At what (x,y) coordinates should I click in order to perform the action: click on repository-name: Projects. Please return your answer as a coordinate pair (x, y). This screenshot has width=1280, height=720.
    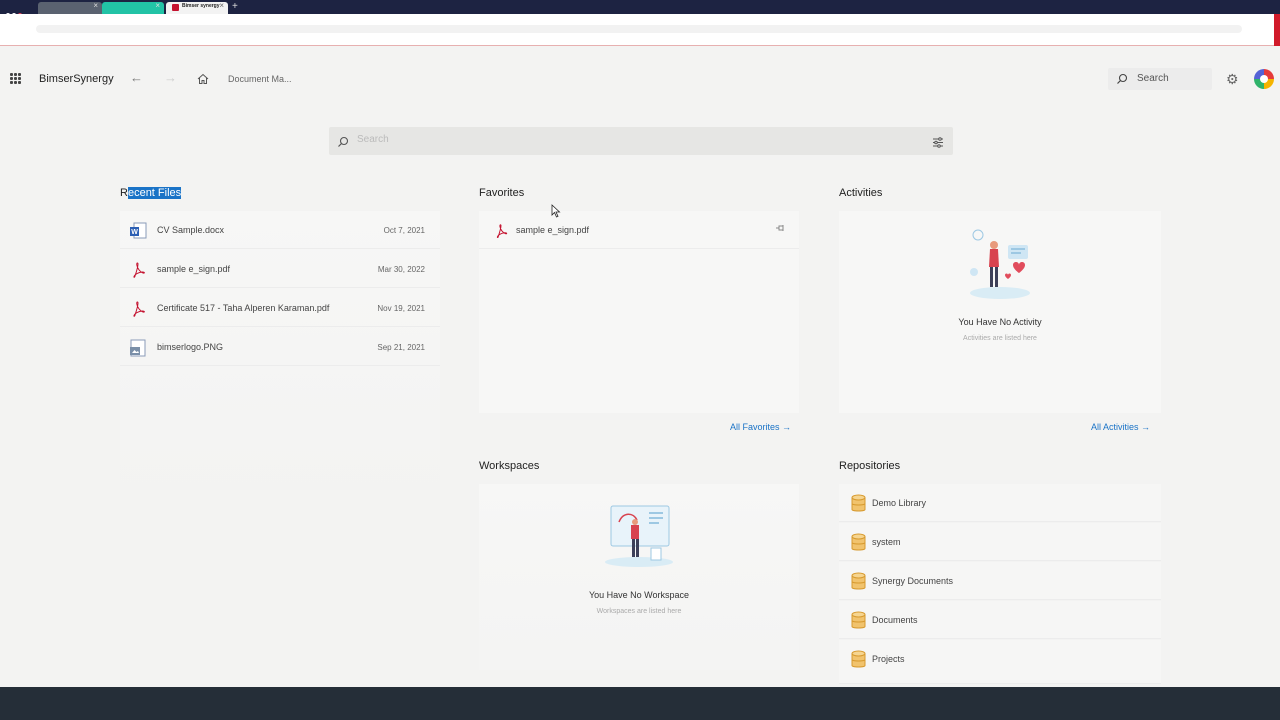
    Looking at the image, I should click on (888, 659).